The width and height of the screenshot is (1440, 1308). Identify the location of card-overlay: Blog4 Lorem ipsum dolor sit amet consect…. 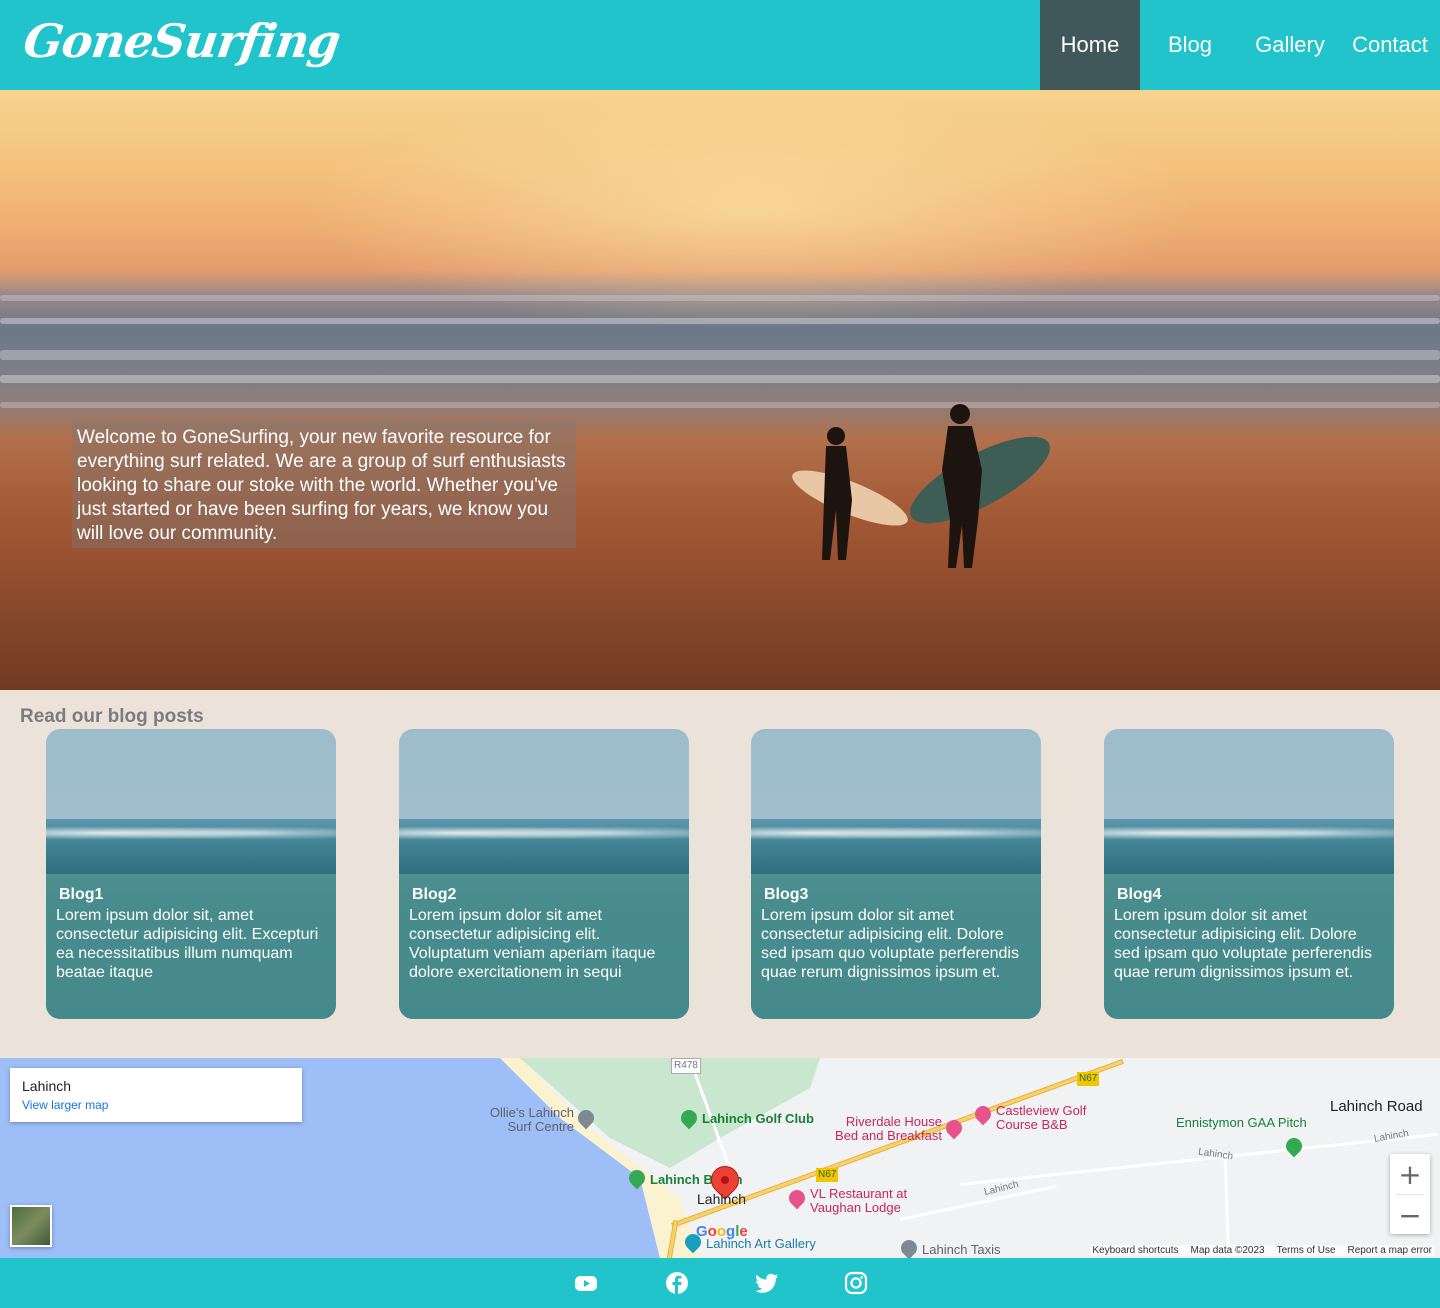
(1249, 946).